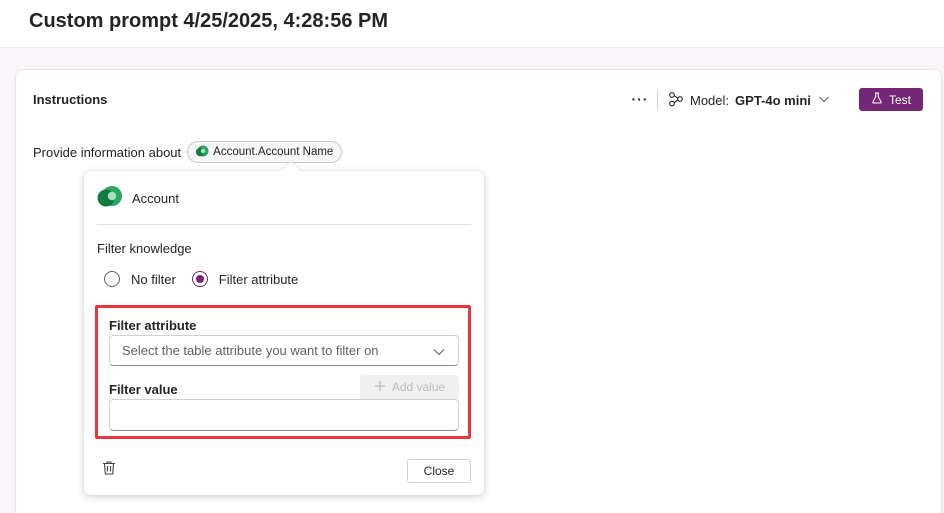  I want to click on plus-icon, so click(380, 387).